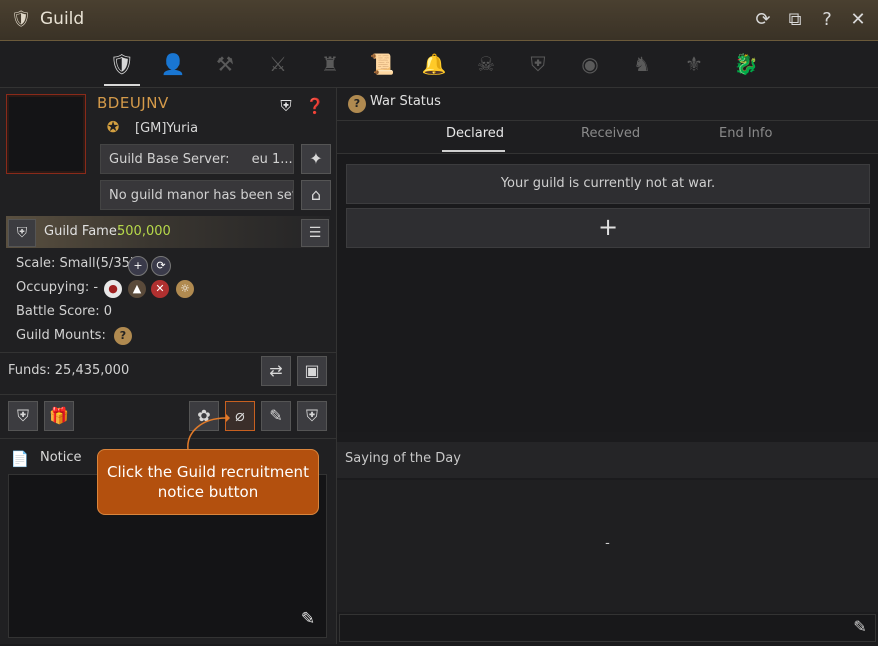 The height and width of the screenshot is (646, 878). What do you see at coordinates (473, 151) in the screenshot?
I see `declared-tab-indicator` at bounding box center [473, 151].